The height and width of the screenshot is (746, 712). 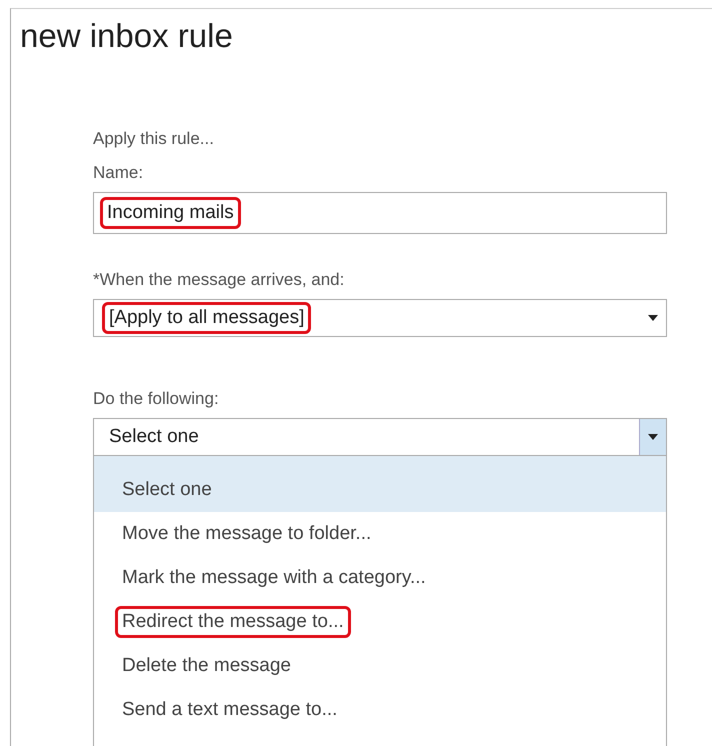 I want to click on dropdown-option: Select one, so click(x=380, y=484).